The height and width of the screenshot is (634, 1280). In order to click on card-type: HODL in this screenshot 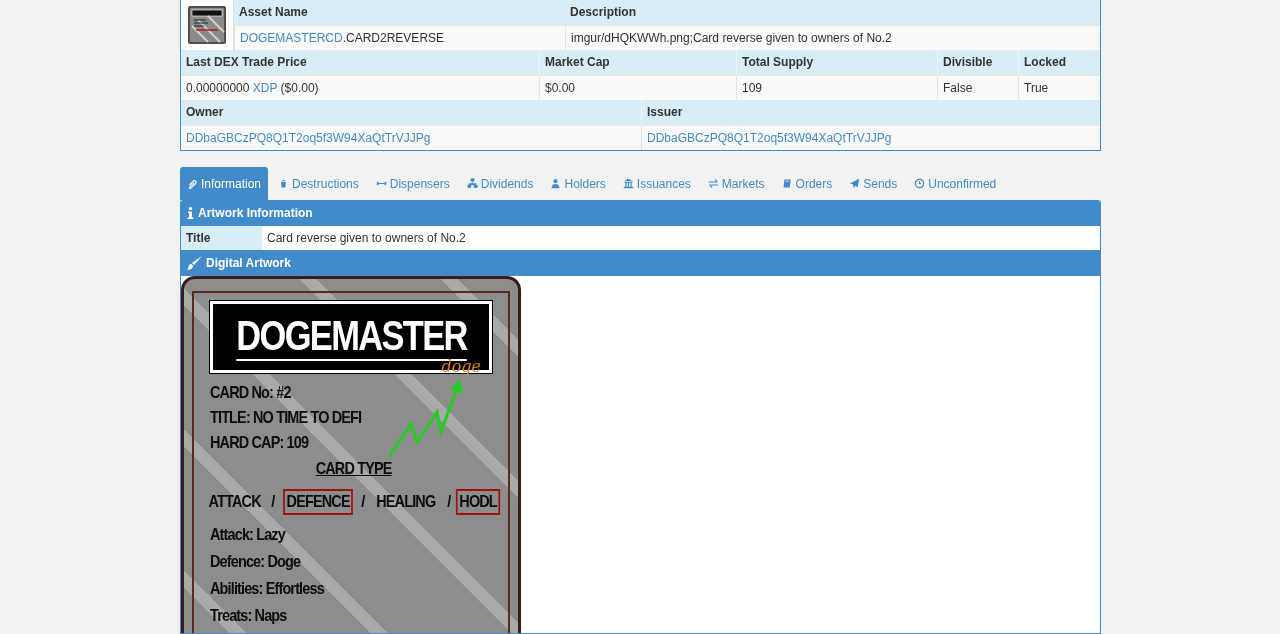, I will do `click(478, 502)`.